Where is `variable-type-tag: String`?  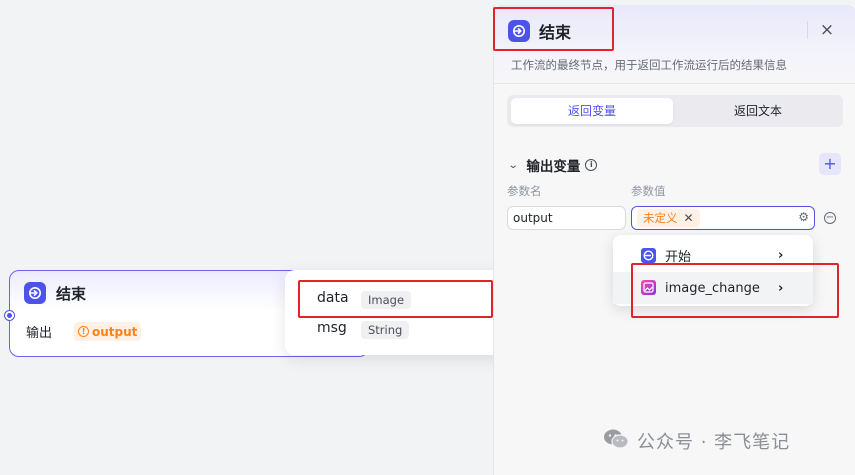 variable-type-tag: String is located at coordinates (385, 330).